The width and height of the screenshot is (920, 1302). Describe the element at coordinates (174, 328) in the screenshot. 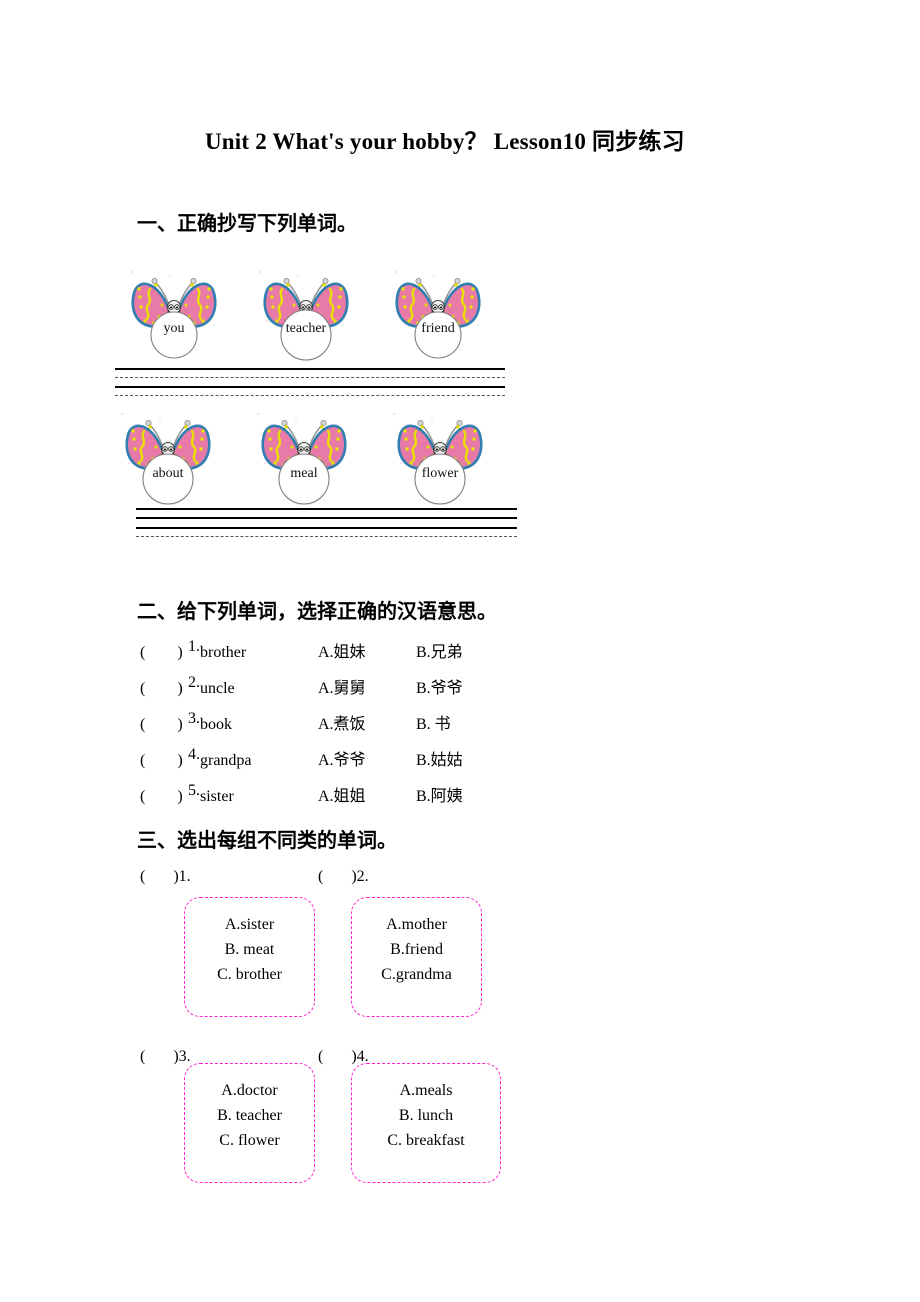

I see `butterfly-word-label: you` at that location.